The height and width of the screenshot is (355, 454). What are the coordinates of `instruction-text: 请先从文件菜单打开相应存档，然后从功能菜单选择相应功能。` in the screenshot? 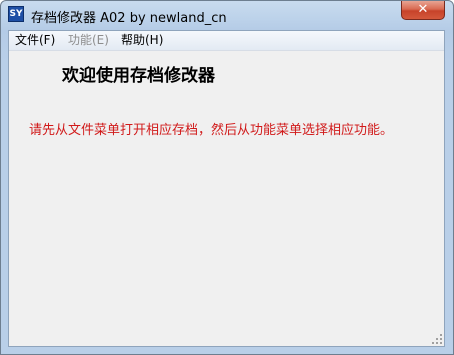 It's located at (211, 130).